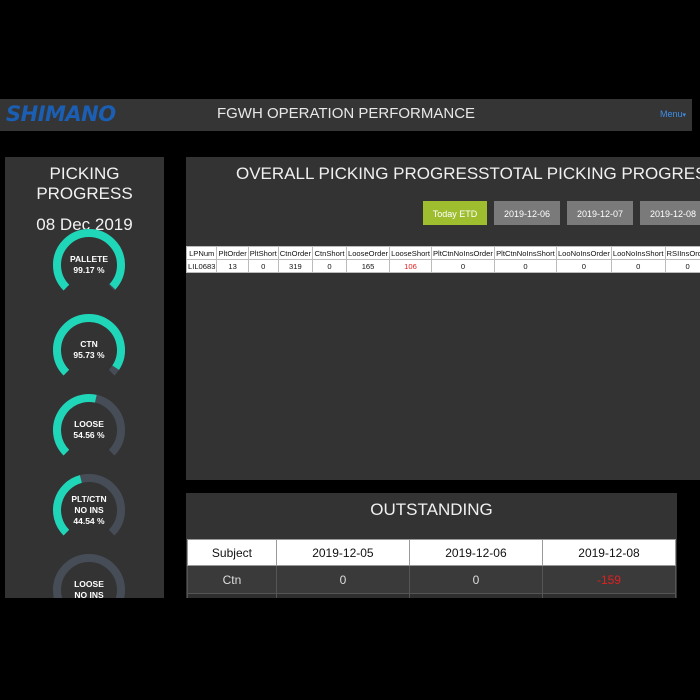 Image resolution: width=700 pixels, height=700 pixels. Describe the element at coordinates (295, 253) in the screenshot. I see `report-column-header: CtnOrder` at that location.